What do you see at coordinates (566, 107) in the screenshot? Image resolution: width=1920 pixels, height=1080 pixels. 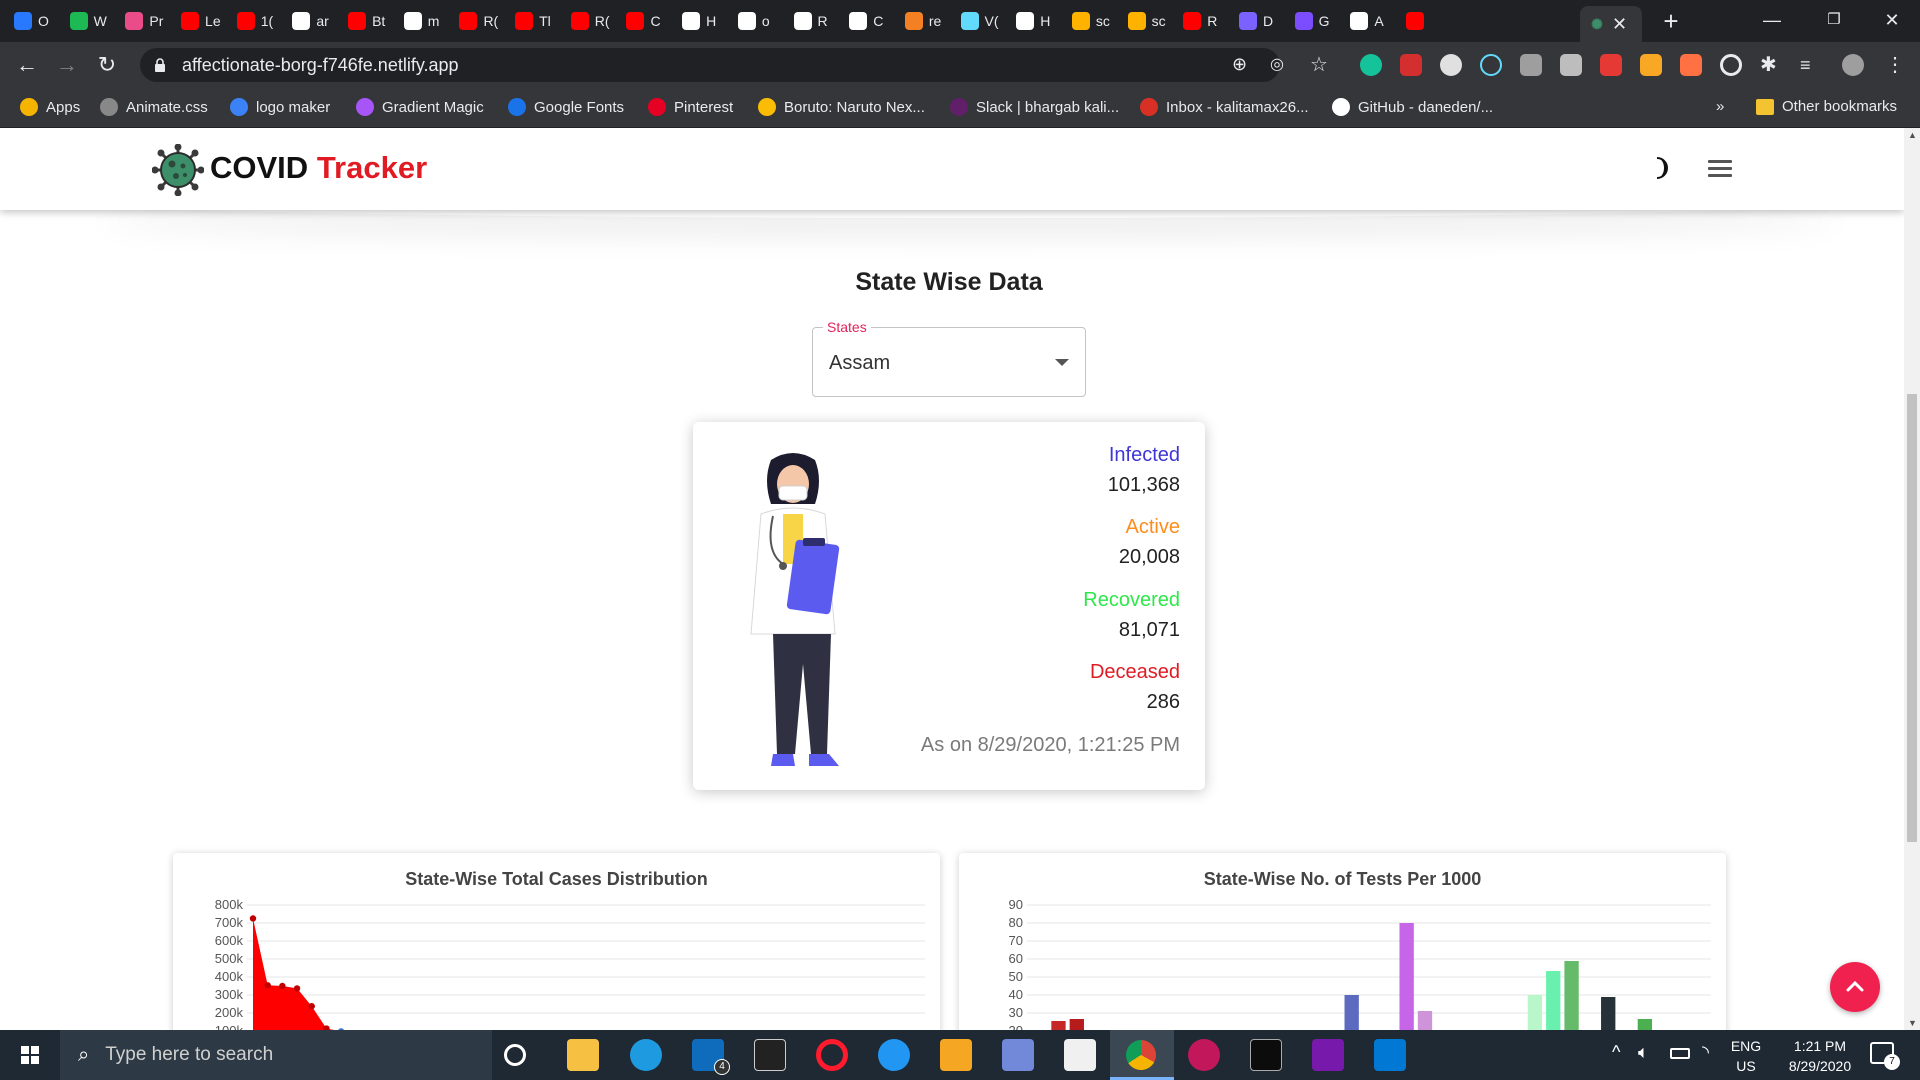 I see `bookmark-item: Google Fonts` at bounding box center [566, 107].